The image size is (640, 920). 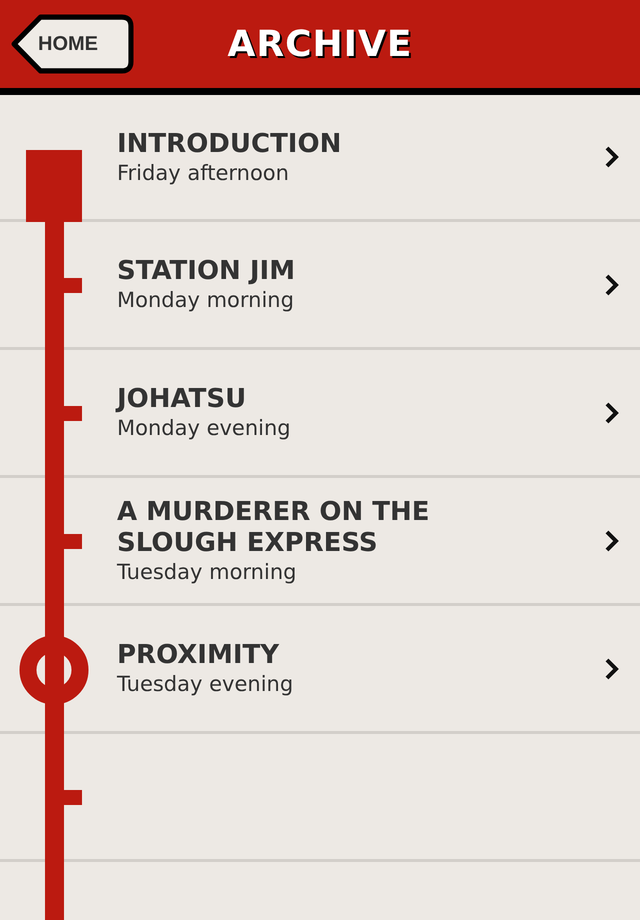 I want to click on item-title: STATION JIM, so click(x=206, y=271).